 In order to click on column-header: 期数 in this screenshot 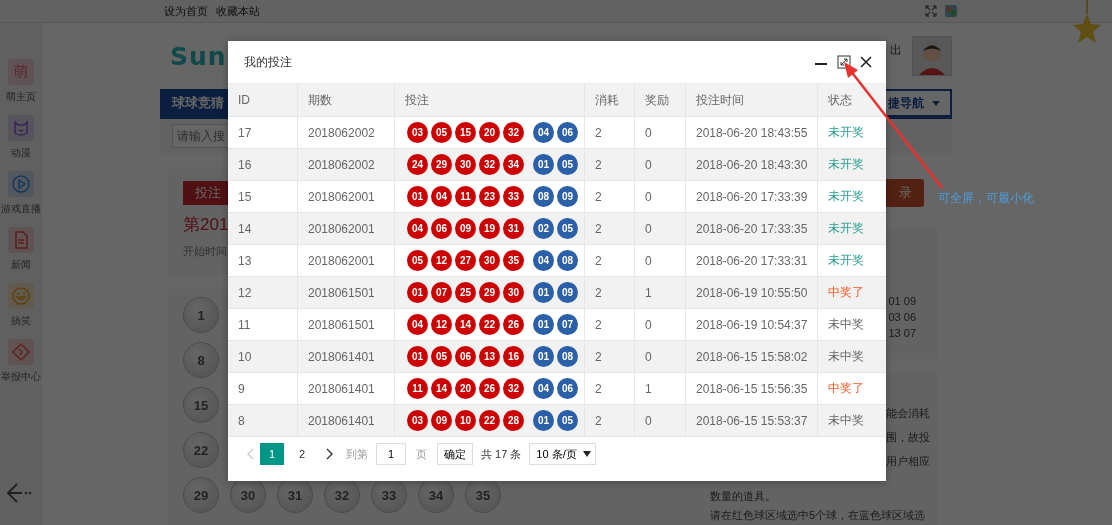, I will do `click(346, 100)`.